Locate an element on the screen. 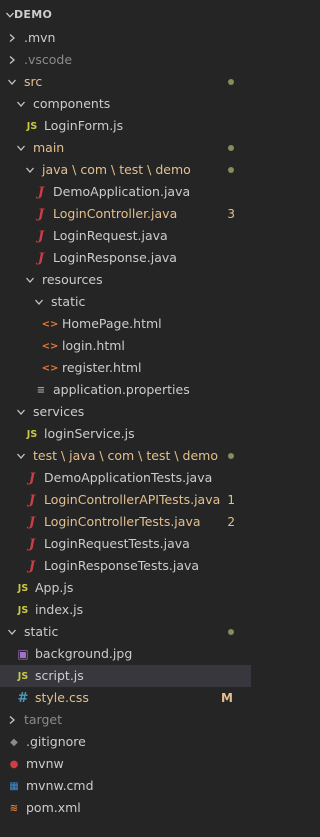  tree-file-item: J LoginResponseTests.java is located at coordinates (125, 566).